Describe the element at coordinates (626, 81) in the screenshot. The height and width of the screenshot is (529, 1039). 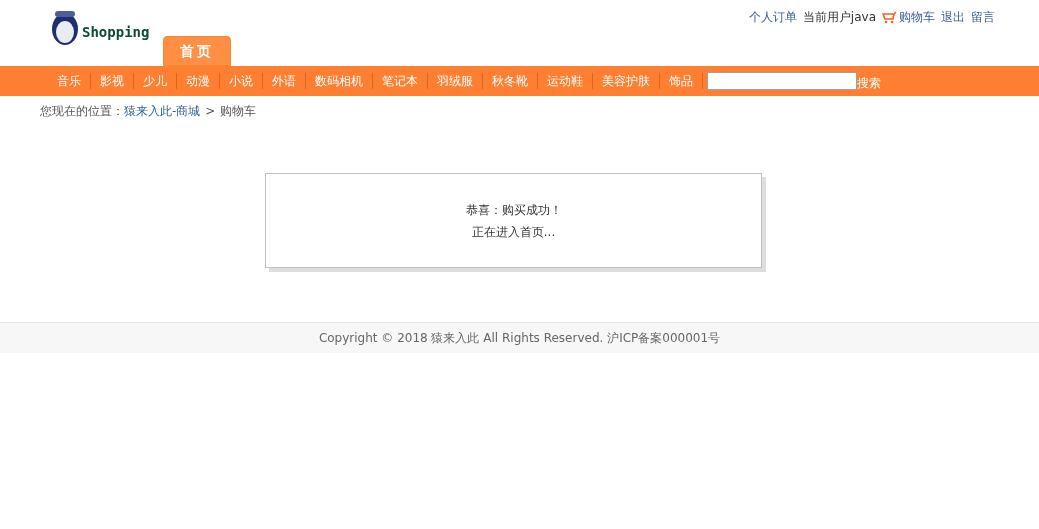
I see `category-link: 美容护肤` at that location.